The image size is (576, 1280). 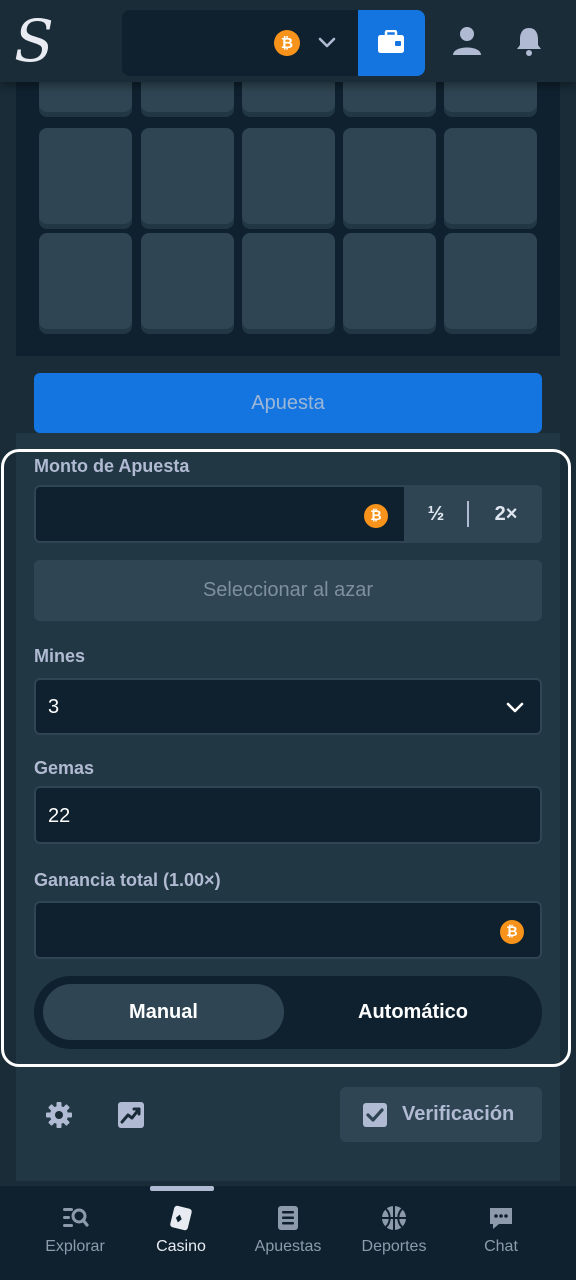 I want to click on nav-item-explorar: Explorar, so click(x=75, y=1239).